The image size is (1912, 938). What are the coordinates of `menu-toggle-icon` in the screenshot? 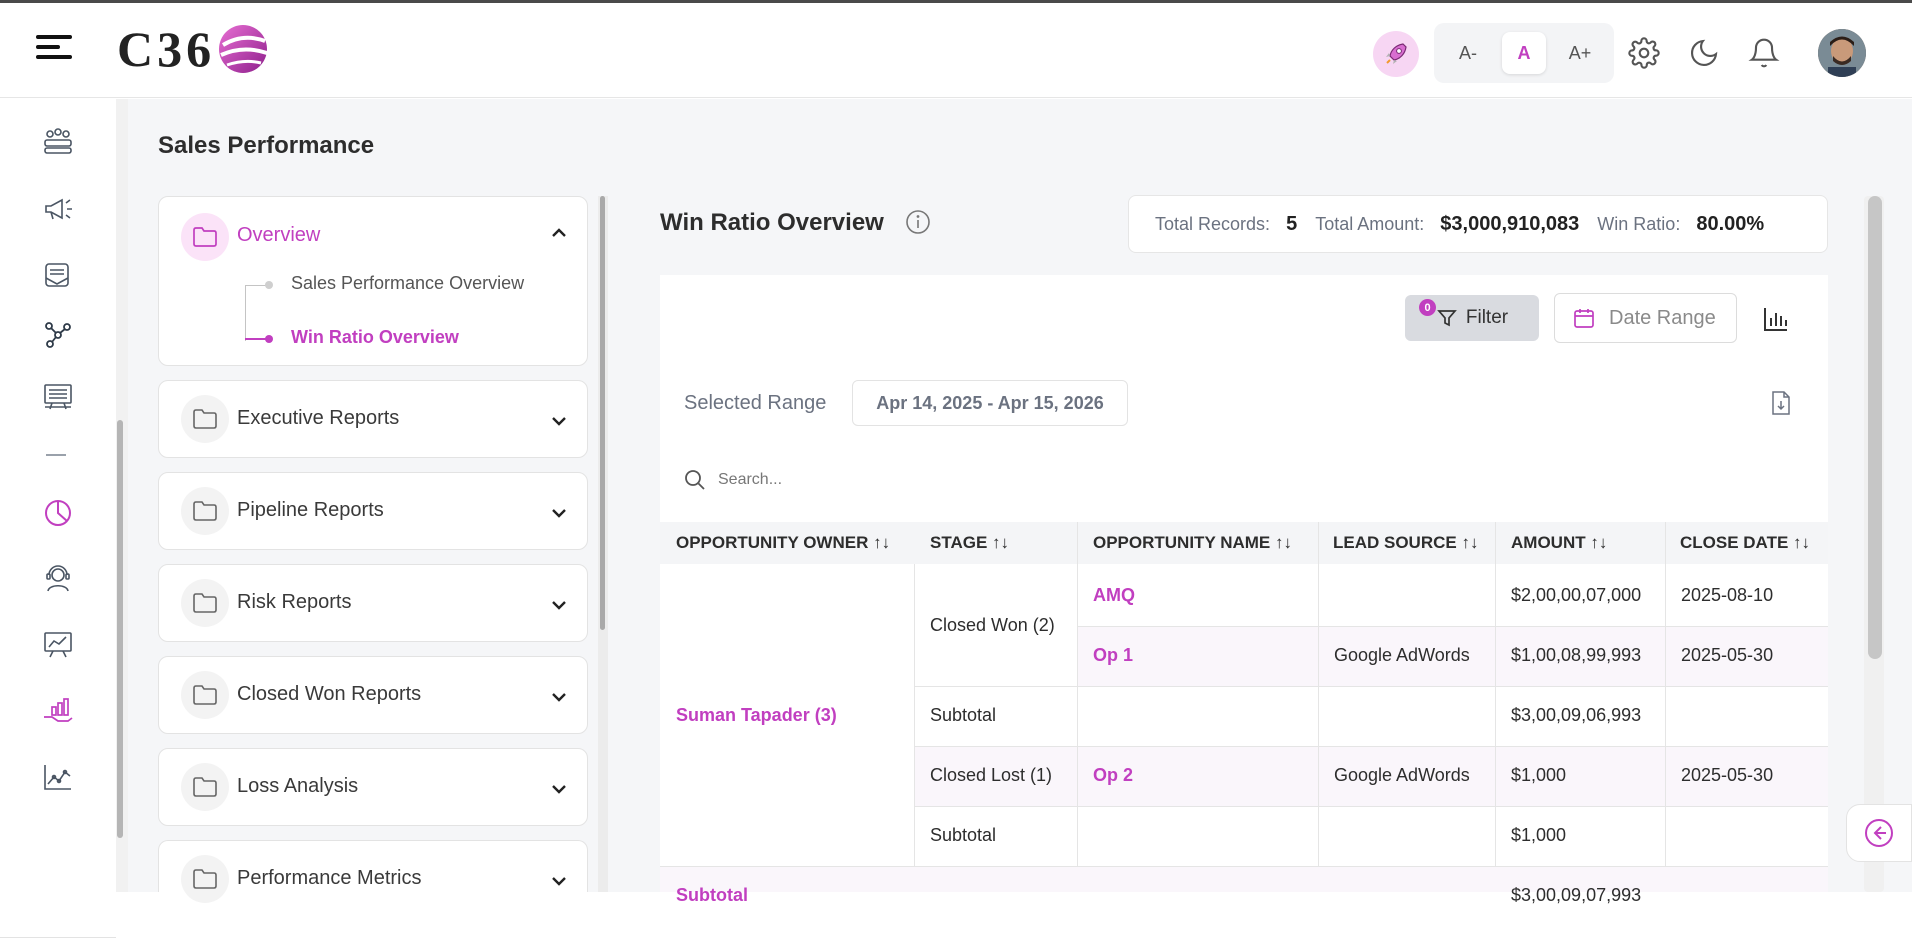 It's located at (54, 50).